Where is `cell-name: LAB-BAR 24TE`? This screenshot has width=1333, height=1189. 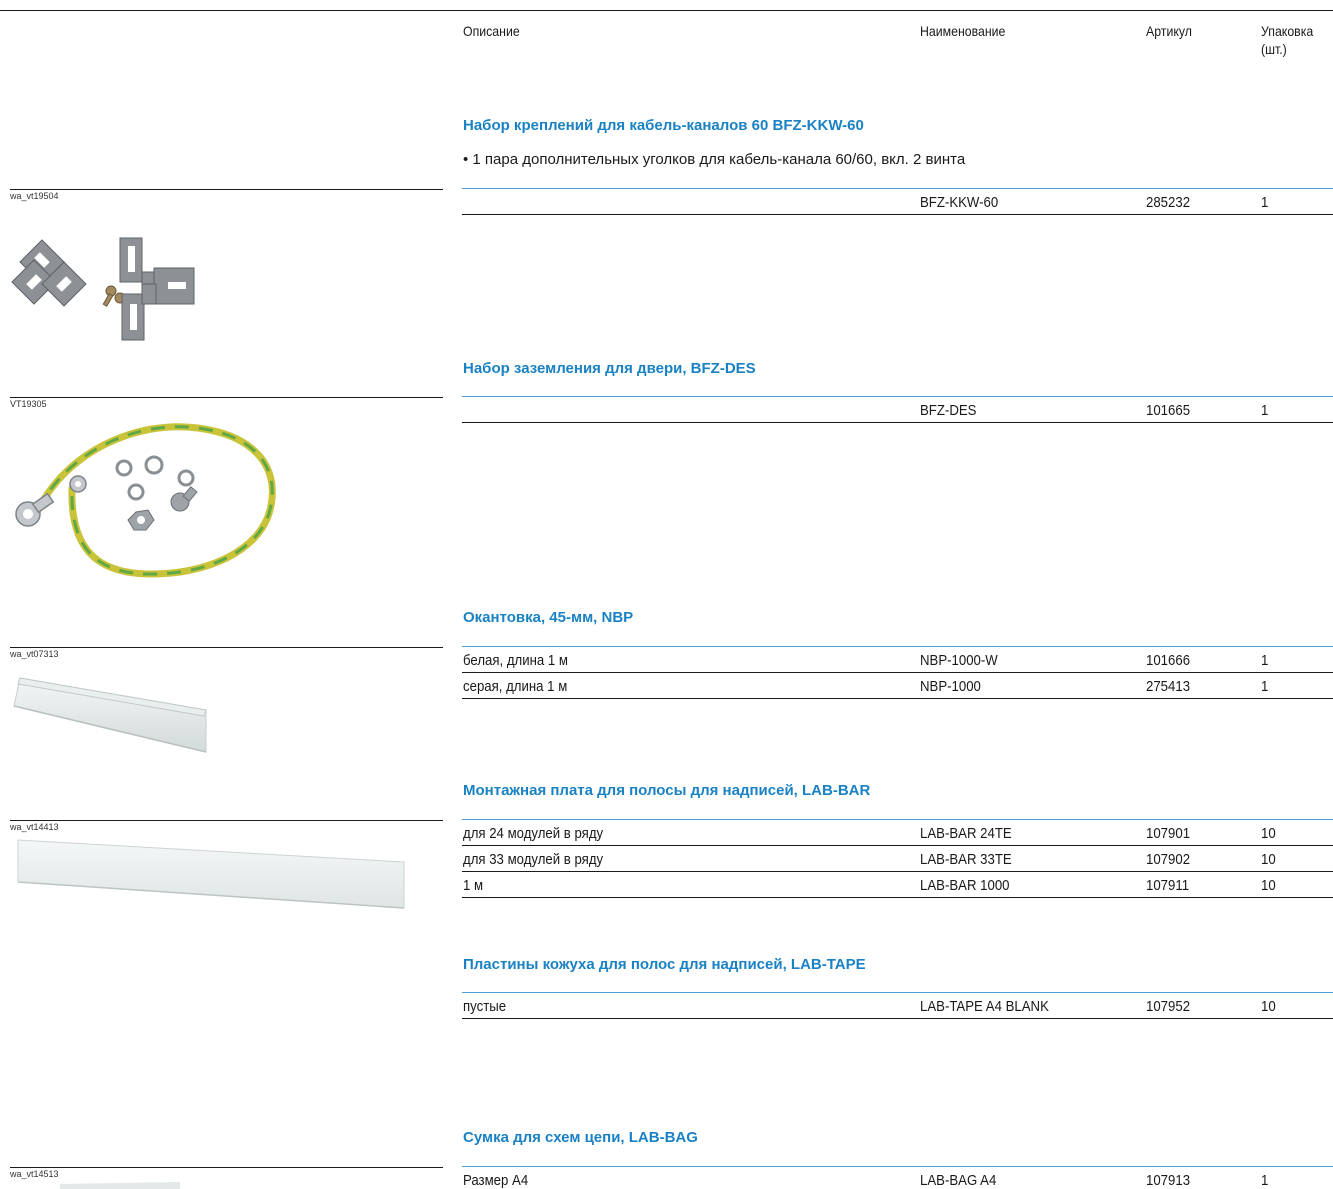
cell-name: LAB-BAR 24TE is located at coordinates (966, 833).